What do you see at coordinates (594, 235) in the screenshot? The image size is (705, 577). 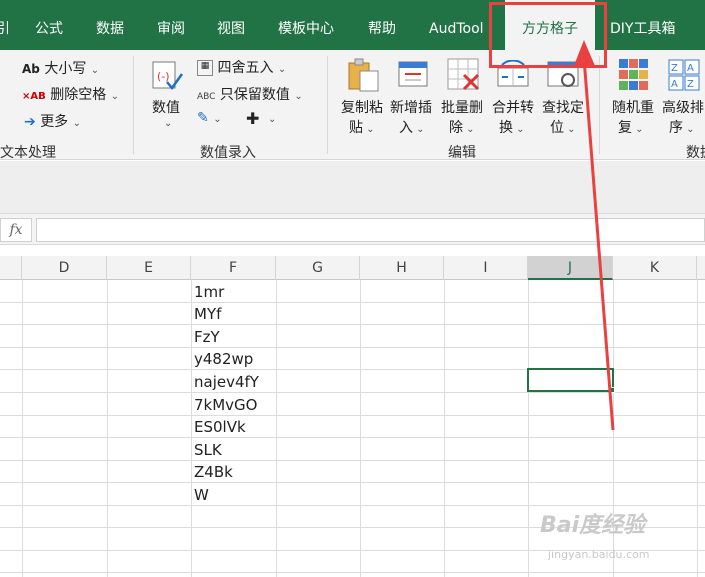 I see `annotation-arrow` at bounding box center [594, 235].